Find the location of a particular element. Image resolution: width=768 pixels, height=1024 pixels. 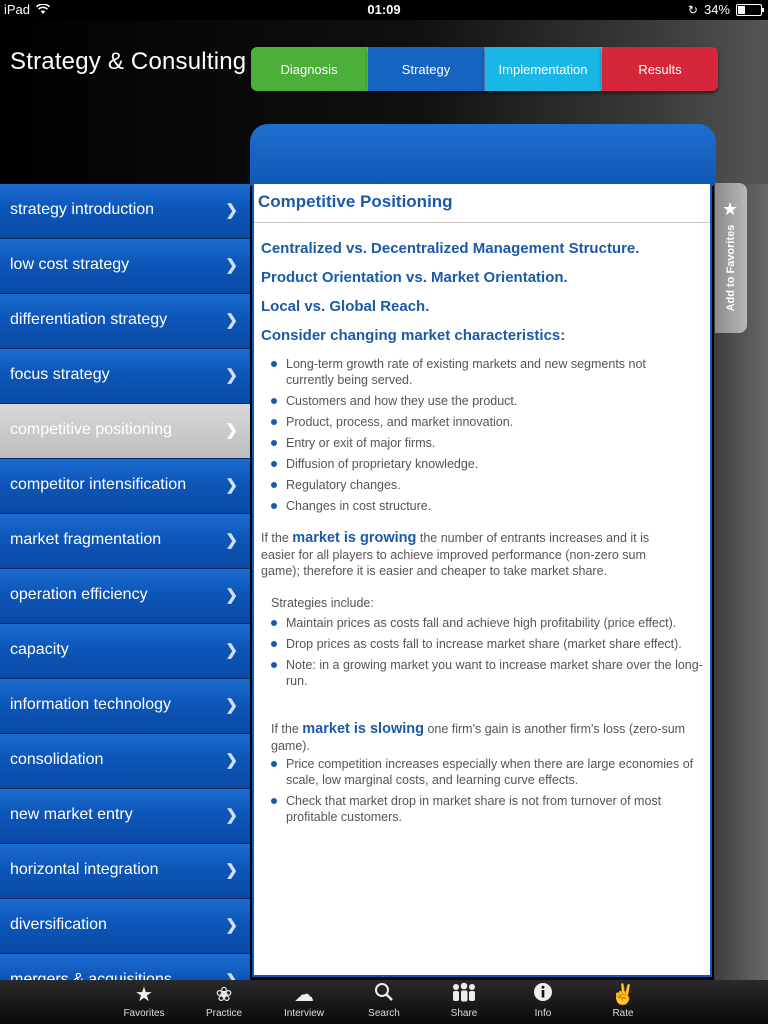

sidebar-item-label: mergers & acquisitions is located at coordinates (91, 975).